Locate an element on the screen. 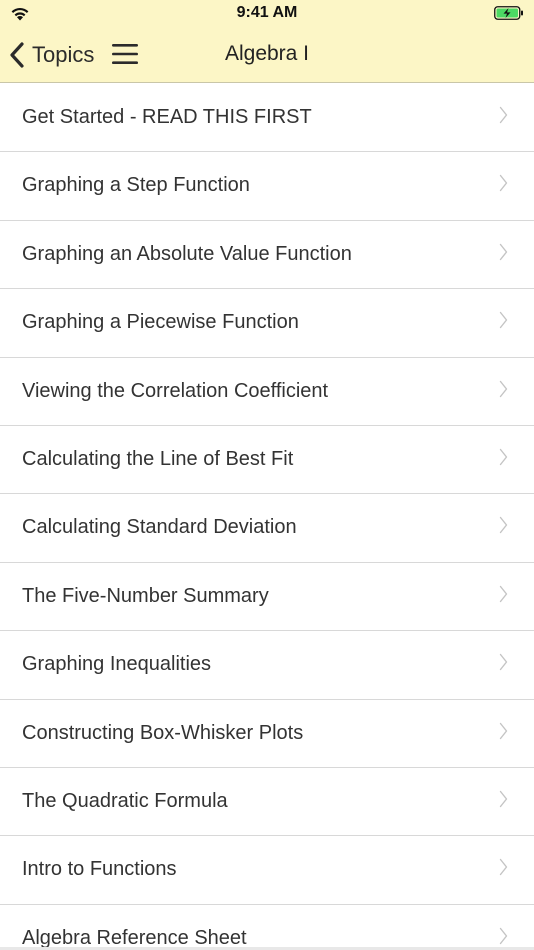 This screenshot has height=950, width=534. list-item: Graphing an Absolute Value Function is located at coordinates (267, 255).